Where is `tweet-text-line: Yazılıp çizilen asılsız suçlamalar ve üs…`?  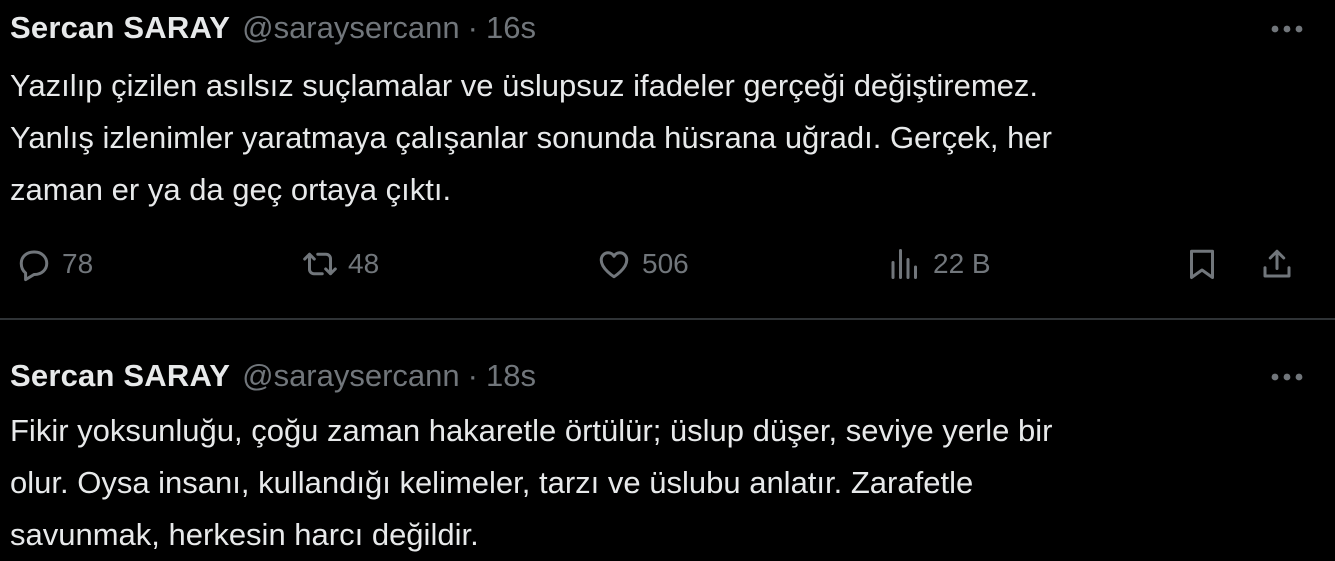
tweet-text-line: Yazılıp çizilen asılsız suçlamalar ve üs… is located at coordinates (524, 85).